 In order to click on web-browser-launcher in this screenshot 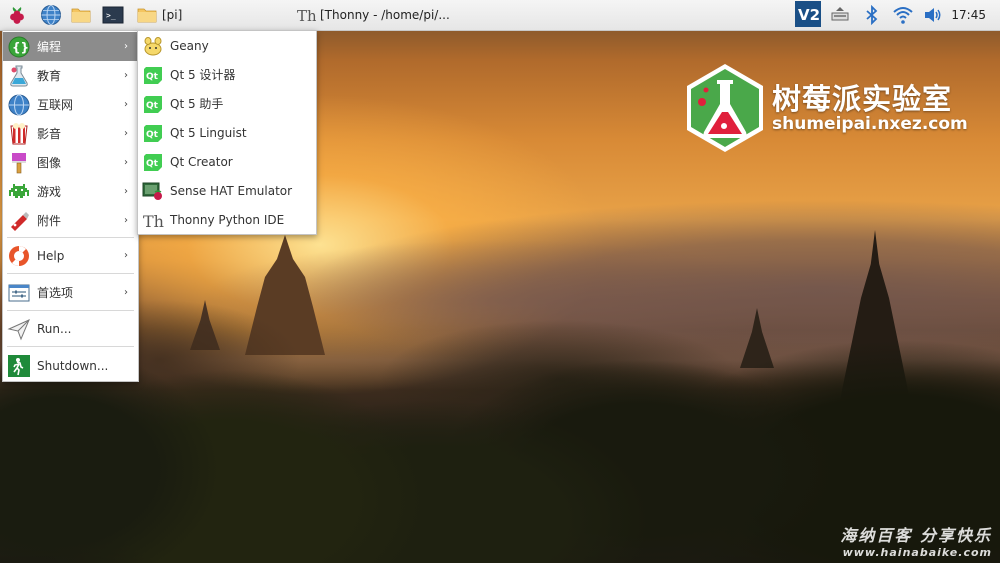, I will do `click(51, 15)`.